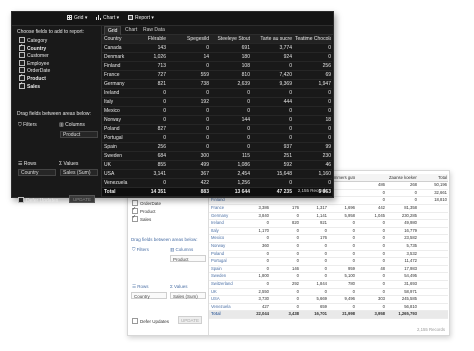  What do you see at coordinates (38, 56) in the screenshot?
I see `field-label: Customer` at bounding box center [38, 56].